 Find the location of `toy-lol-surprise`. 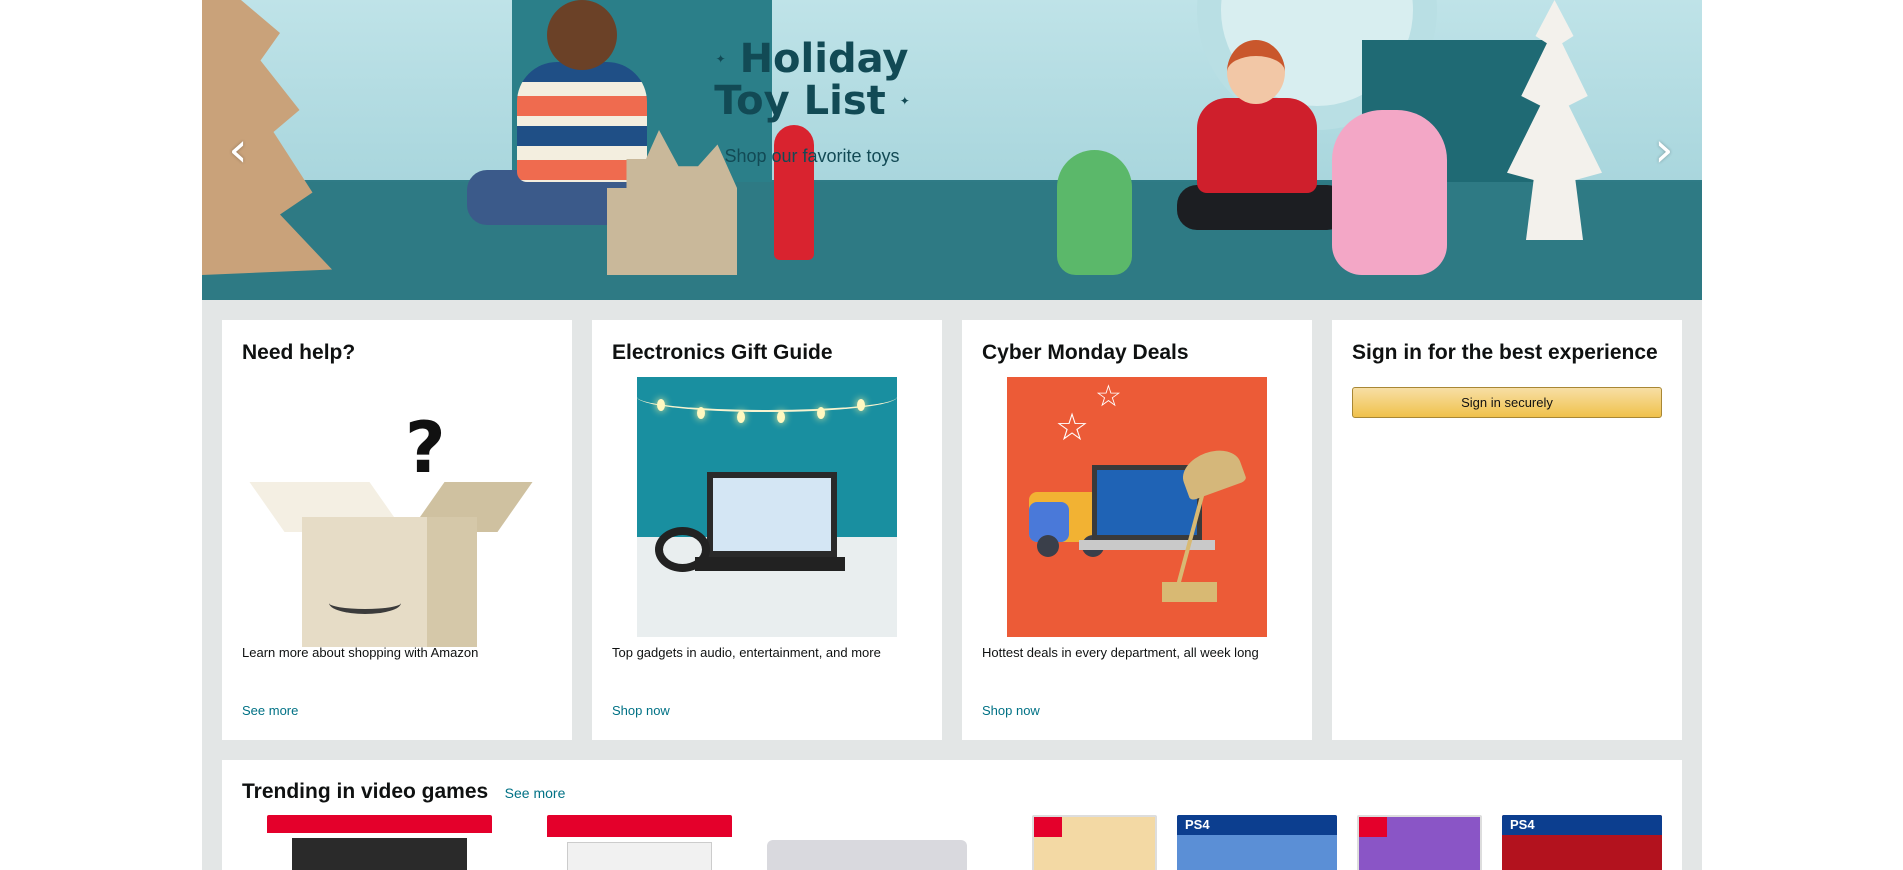

toy-lol-surprise is located at coordinates (1389, 192).